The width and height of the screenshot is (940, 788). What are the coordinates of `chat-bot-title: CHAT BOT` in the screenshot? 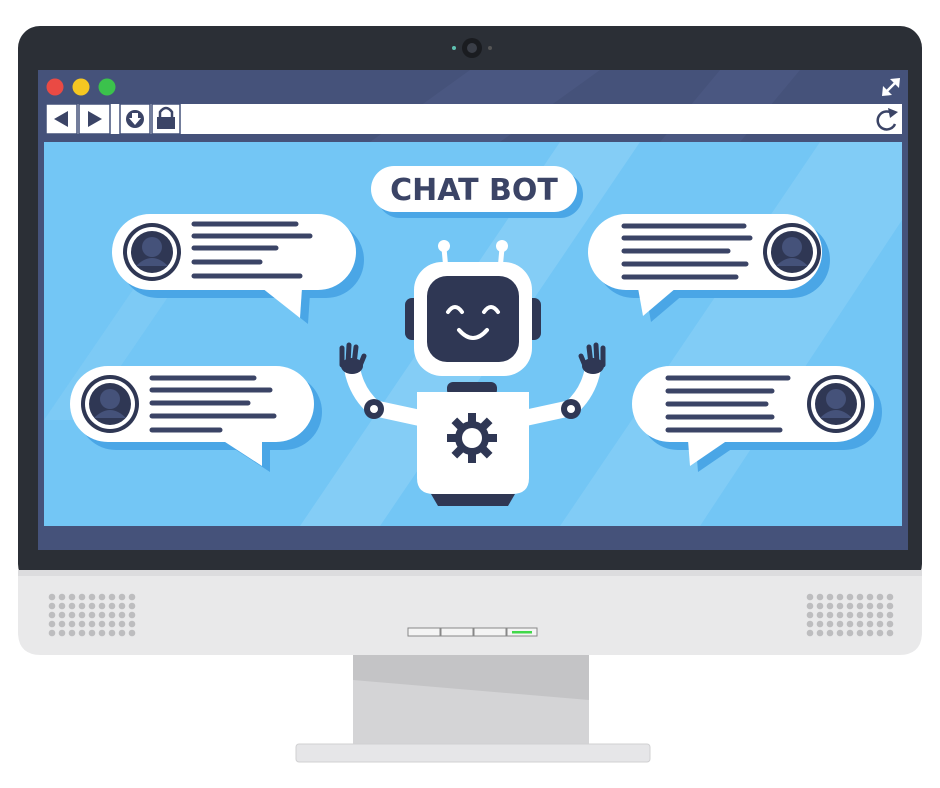 It's located at (477, 192).